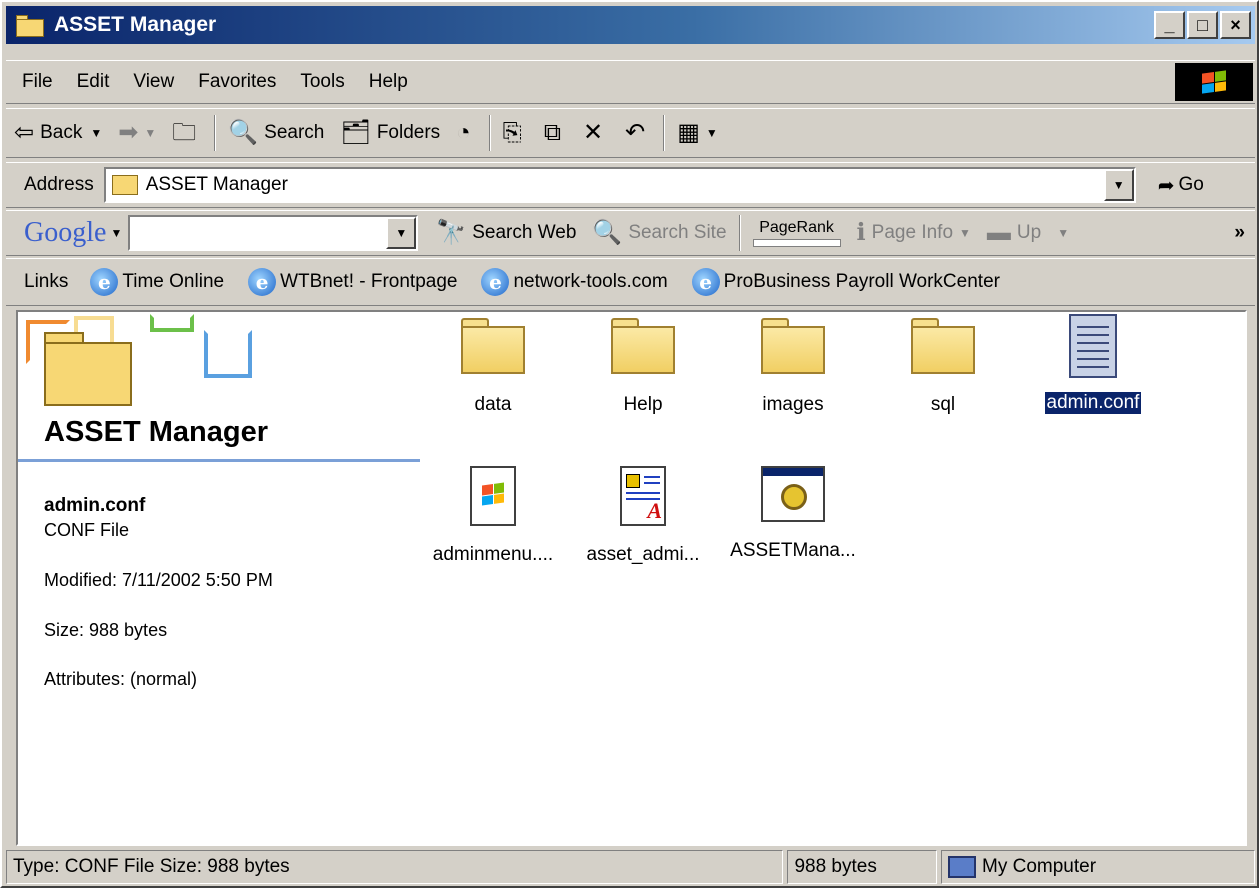  I want to click on folder-title: ASSET Manager, so click(156, 432).